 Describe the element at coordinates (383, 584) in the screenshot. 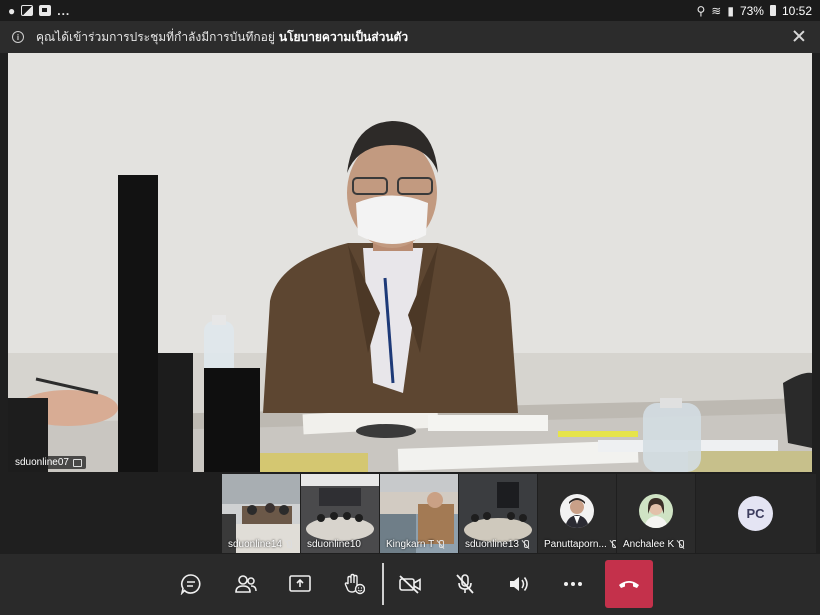

I see `controls-divider` at that location.